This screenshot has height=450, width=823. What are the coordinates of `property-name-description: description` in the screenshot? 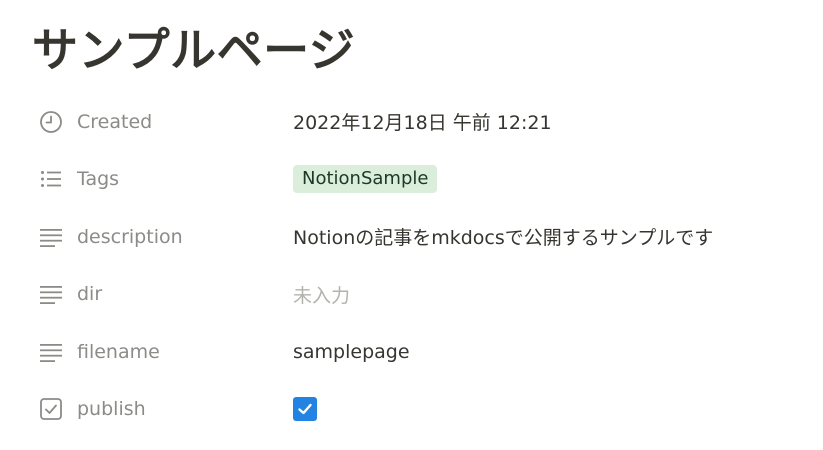 It's located at (110, 237).